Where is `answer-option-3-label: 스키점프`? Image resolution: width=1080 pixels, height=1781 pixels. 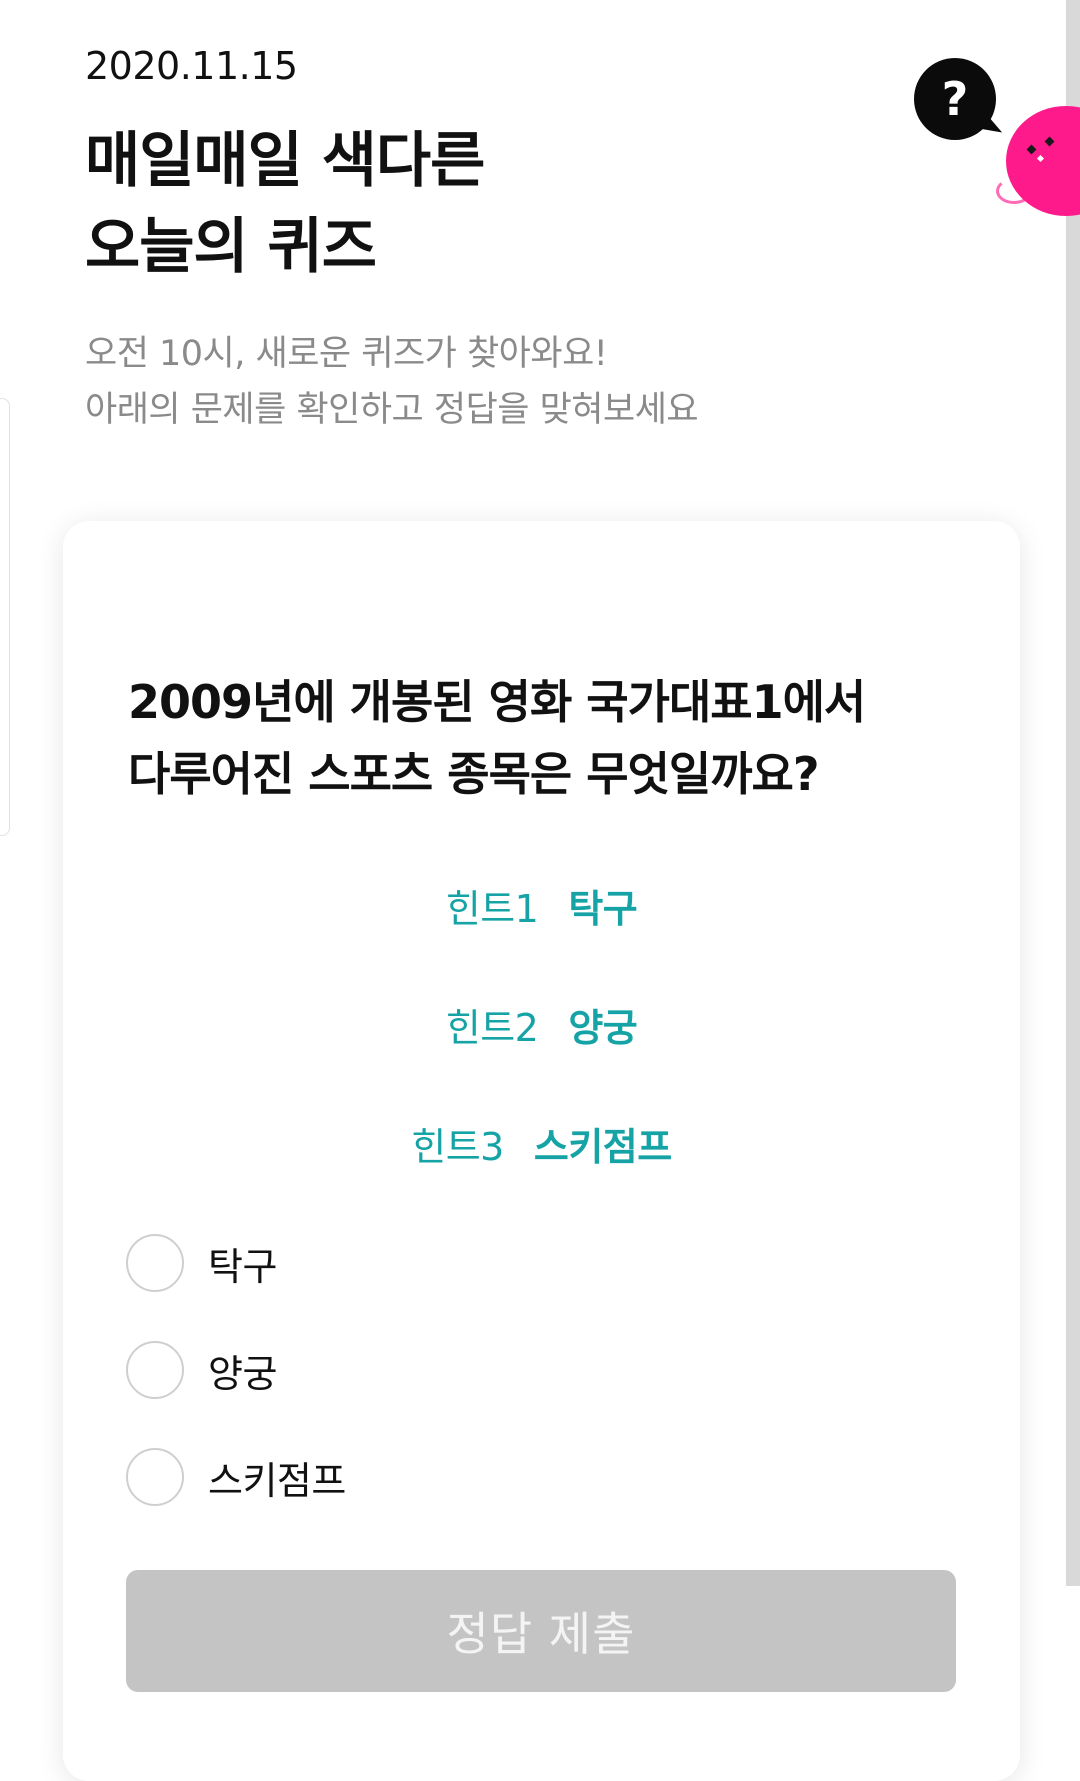 answer-option-3-label: 스키점프 is located at coordinates (277, 1480).